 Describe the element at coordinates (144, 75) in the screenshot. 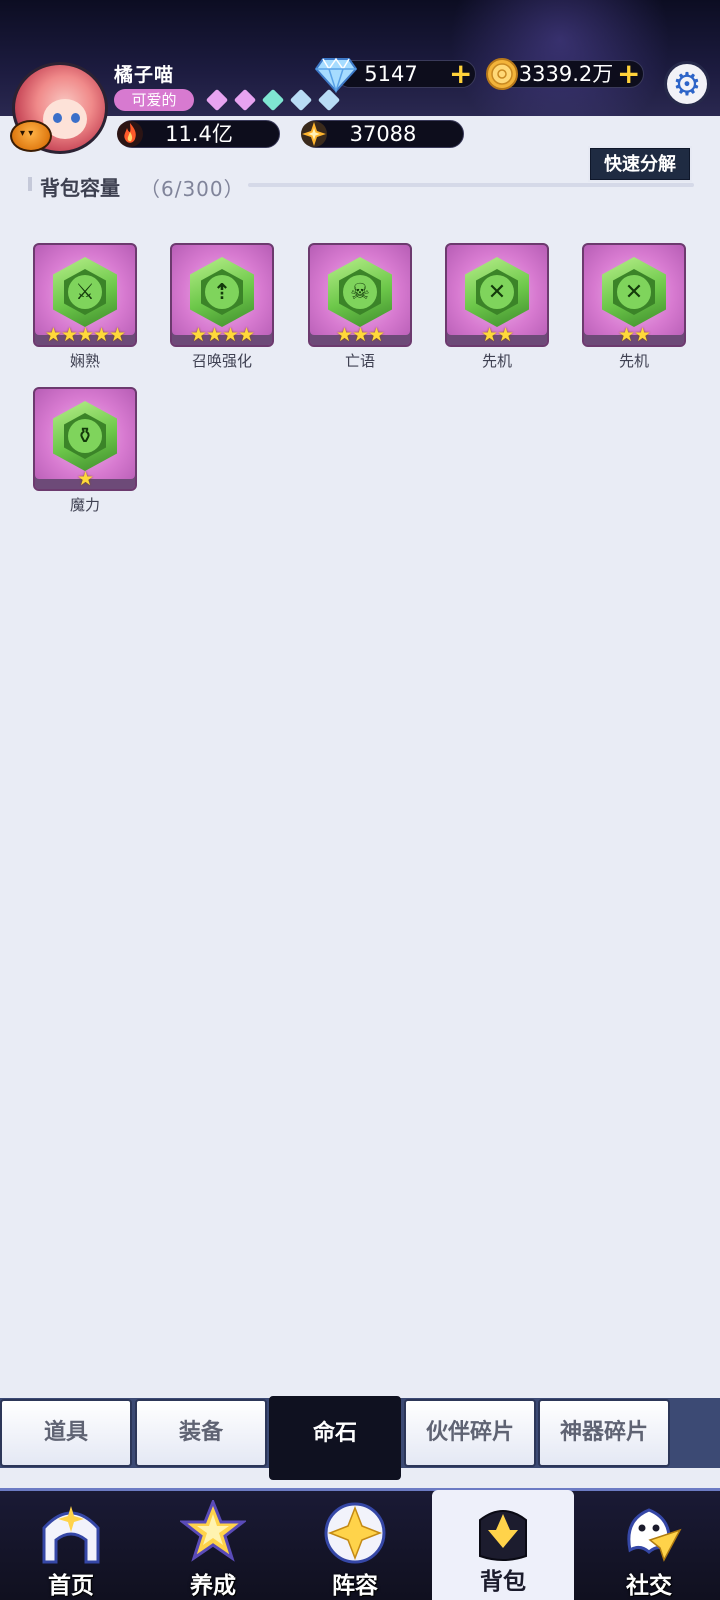

I see `player-name: 橘子喵` at that location.